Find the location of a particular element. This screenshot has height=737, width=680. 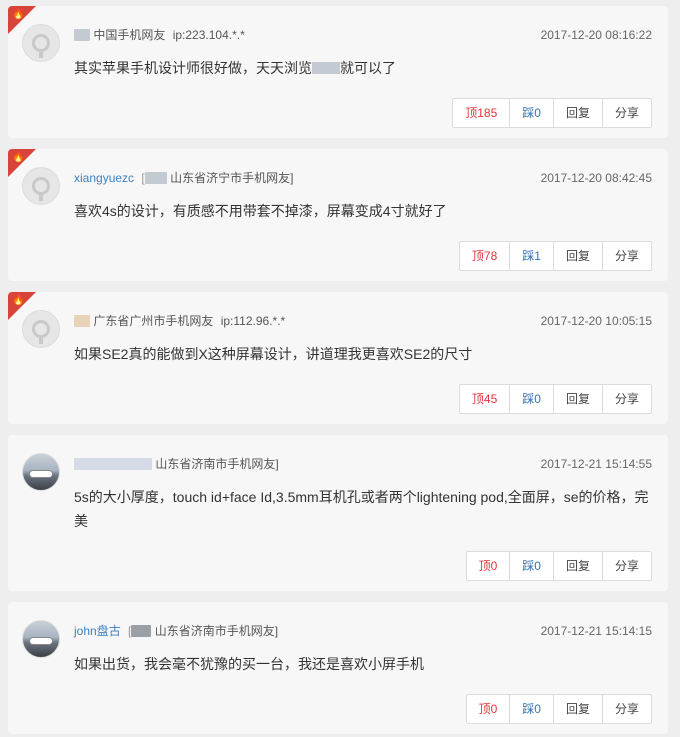

upvote-button: 顶45 is located at coordinates (484, 399).